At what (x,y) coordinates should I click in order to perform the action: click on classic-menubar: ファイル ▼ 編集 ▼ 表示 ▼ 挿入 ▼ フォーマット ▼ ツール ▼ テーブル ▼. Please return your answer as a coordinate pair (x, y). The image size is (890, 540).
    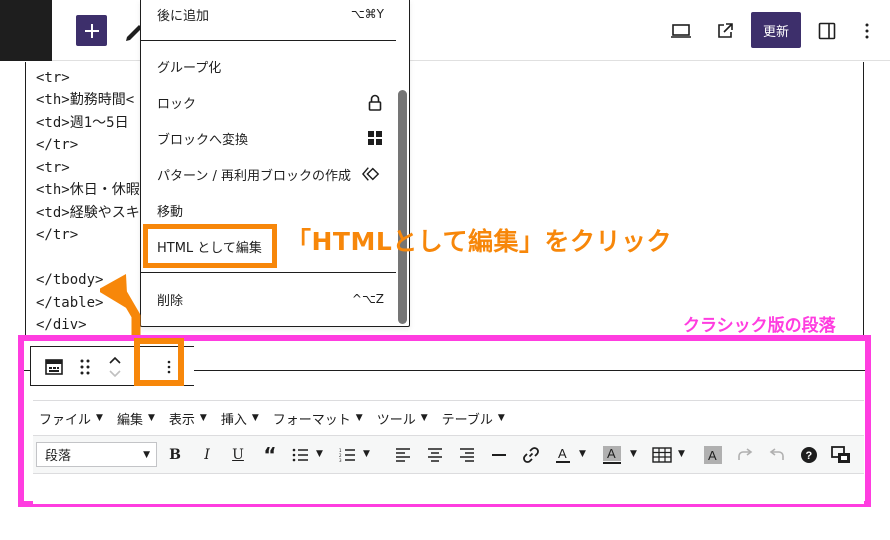
    Looking at the image, I should click on (448, 418).